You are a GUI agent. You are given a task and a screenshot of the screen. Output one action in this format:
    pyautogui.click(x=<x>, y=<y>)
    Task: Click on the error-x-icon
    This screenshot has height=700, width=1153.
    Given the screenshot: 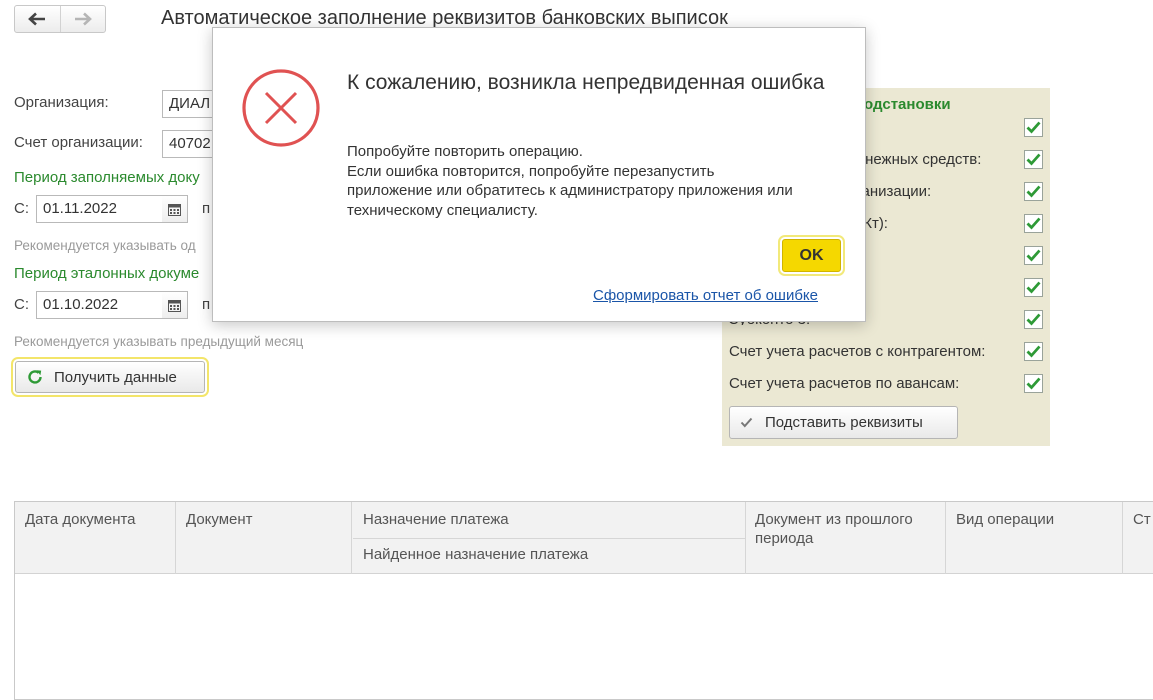 What is the action you would take?
    pyautogui.click(x=281, y=108)
    